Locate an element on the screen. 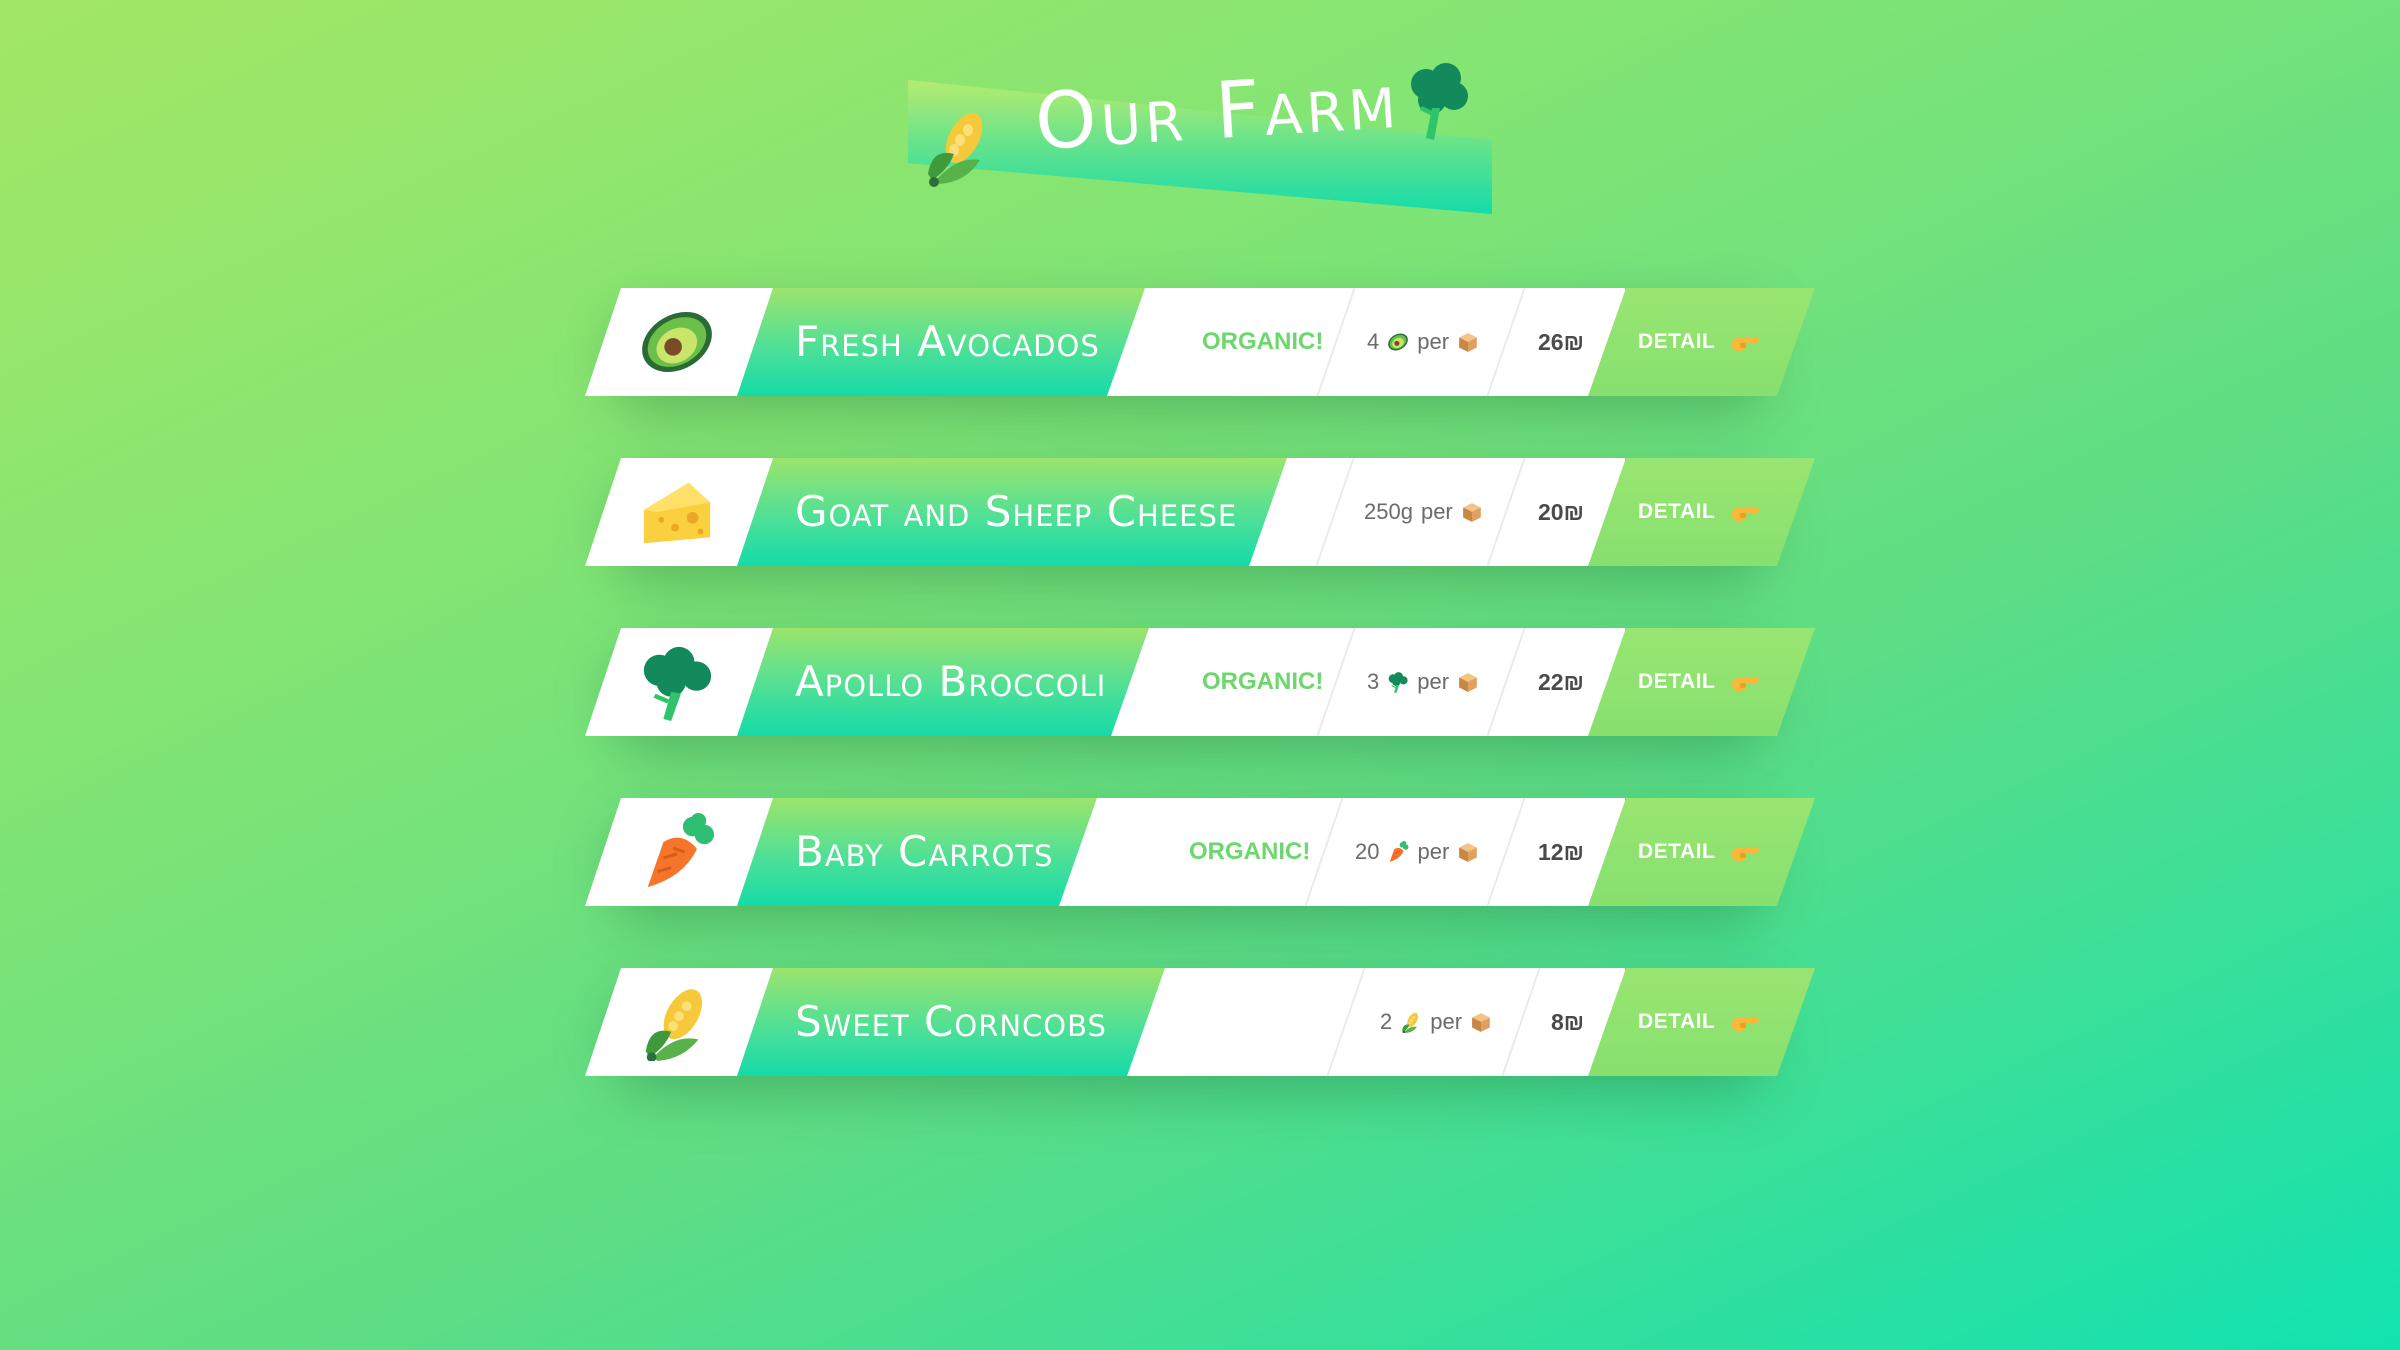  product-name-band: Apollo Broccoli is located at coordinates (943, 682).